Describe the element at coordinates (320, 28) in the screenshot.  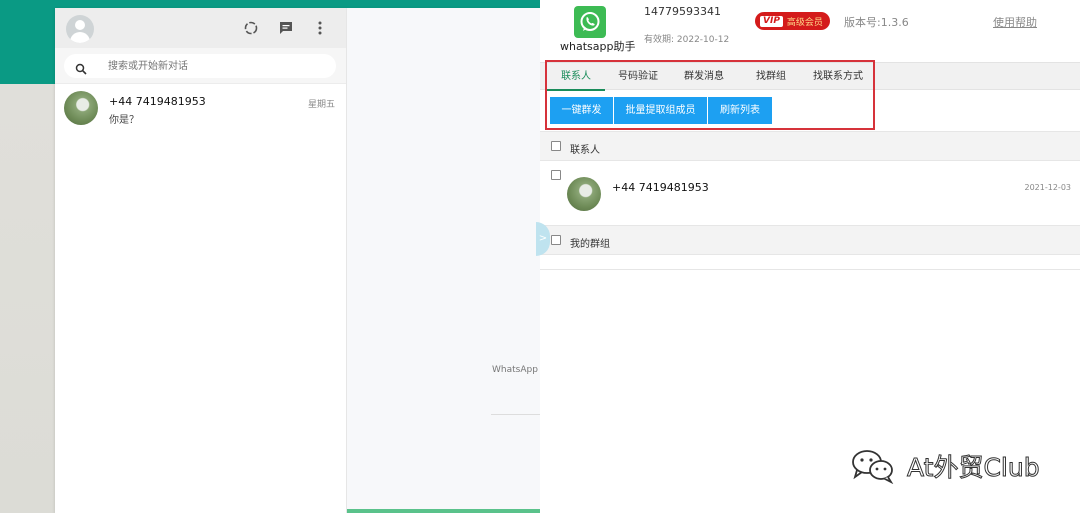
I see `menu-icon` at that location.